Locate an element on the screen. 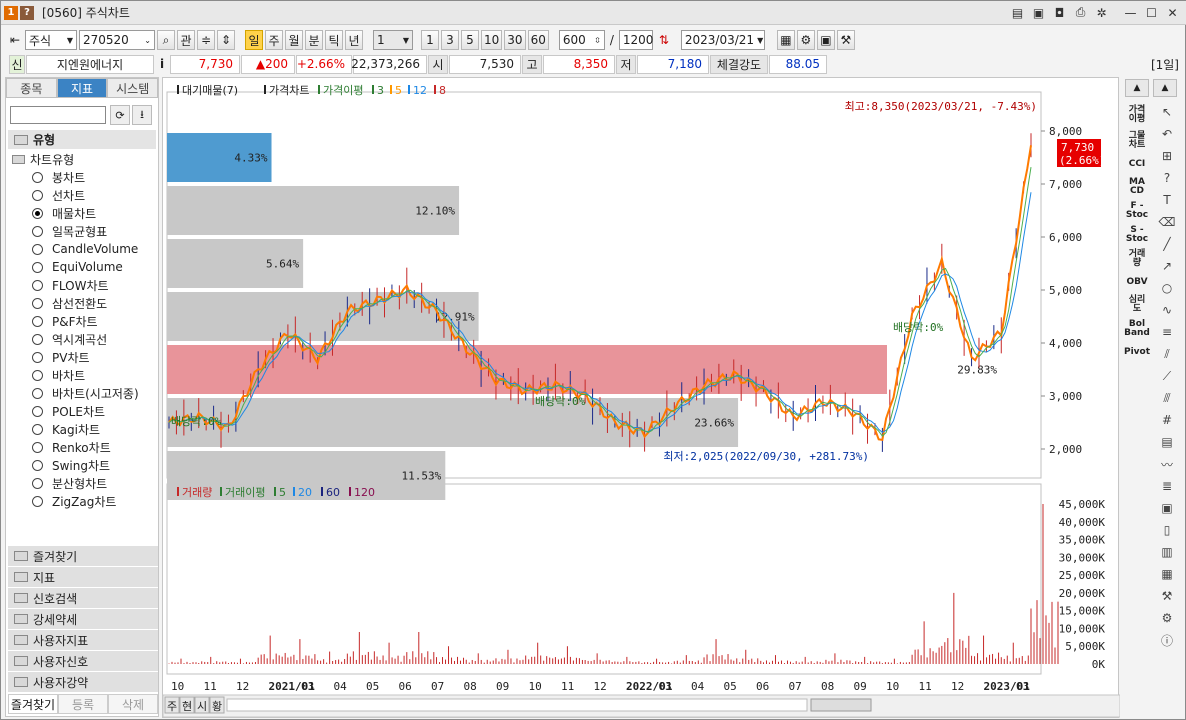  chart-type-option: 선차트 is located at coordinates (85, 195).